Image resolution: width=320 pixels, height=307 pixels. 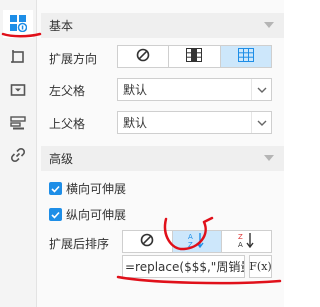 I want to click on expand-vertical-option, so click(x=195, y=56).